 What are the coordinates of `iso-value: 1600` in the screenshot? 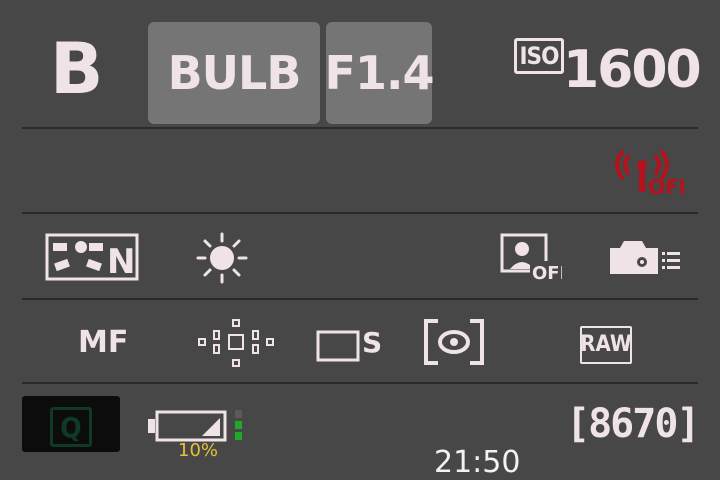 It's located at (632, 70).